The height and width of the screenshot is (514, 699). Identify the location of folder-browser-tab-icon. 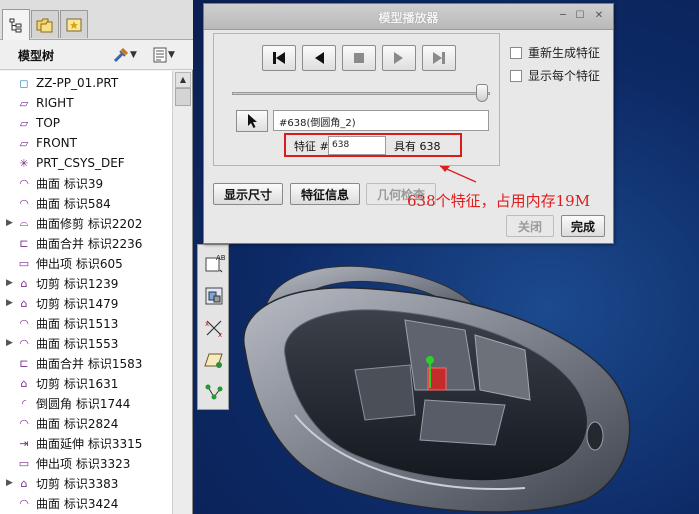
(44, 25).